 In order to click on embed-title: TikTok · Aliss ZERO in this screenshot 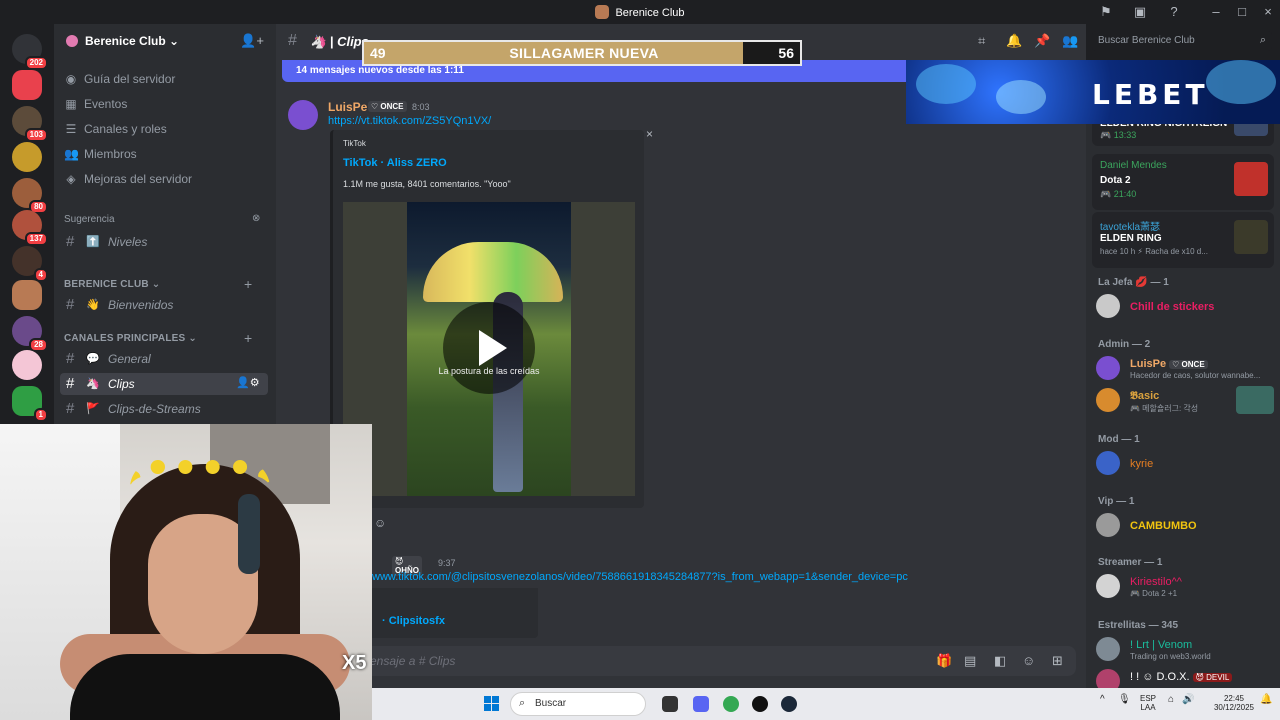, I will do `click(395, 163)`.